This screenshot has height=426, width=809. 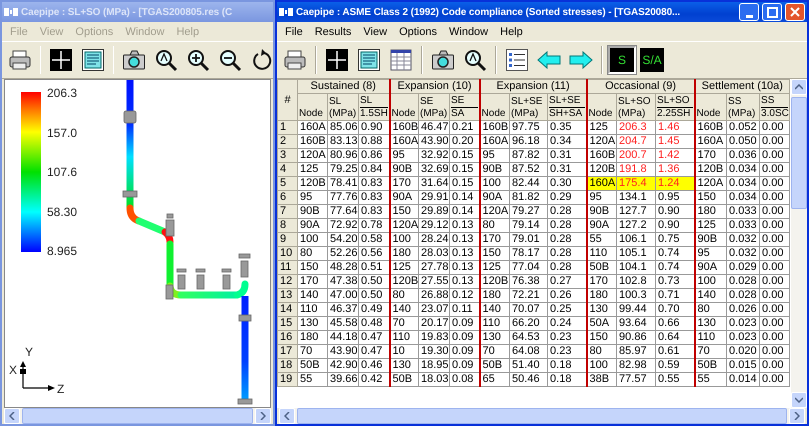 I want to click on right-chevron-icon, so click(x=797, y=416).